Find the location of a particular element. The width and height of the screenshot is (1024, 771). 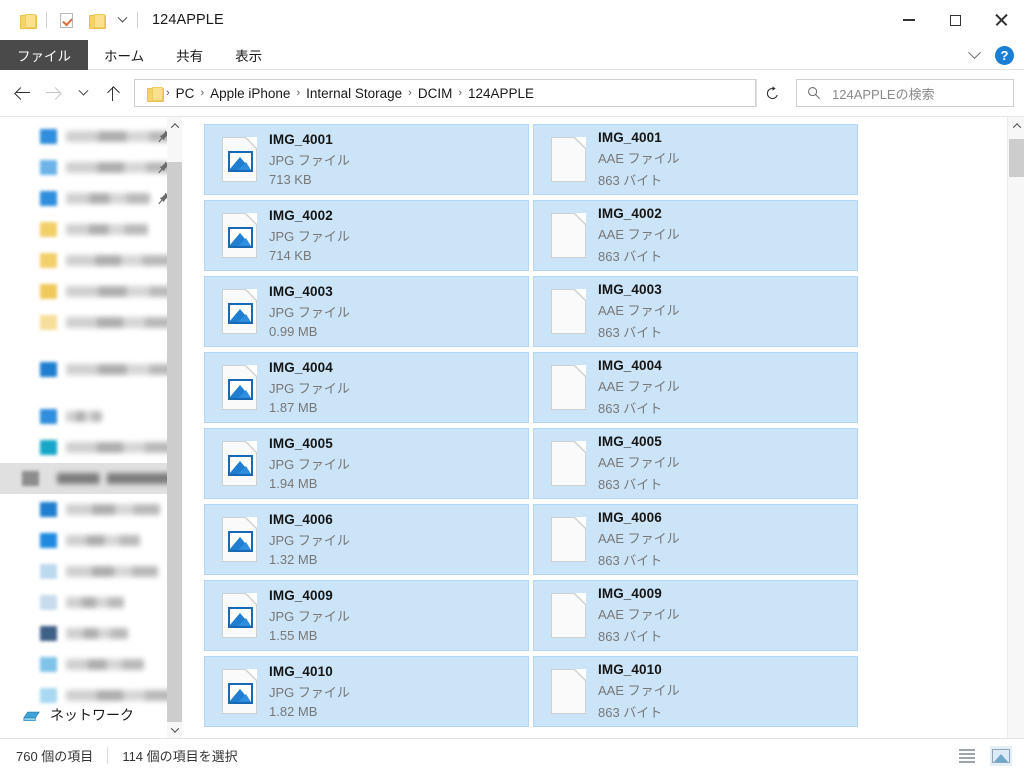

breadcrumb-item-internal-storage: Internal Storage is located at coordinates (354, 93).